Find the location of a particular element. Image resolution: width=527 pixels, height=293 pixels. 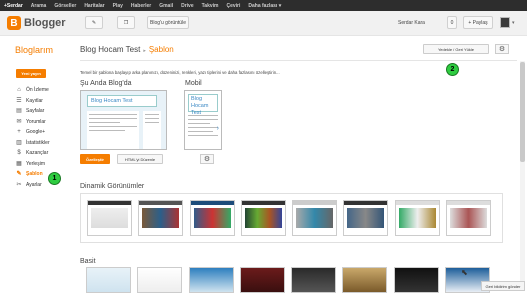

gbar-item: Gmail is located at coordinates (166, 6).